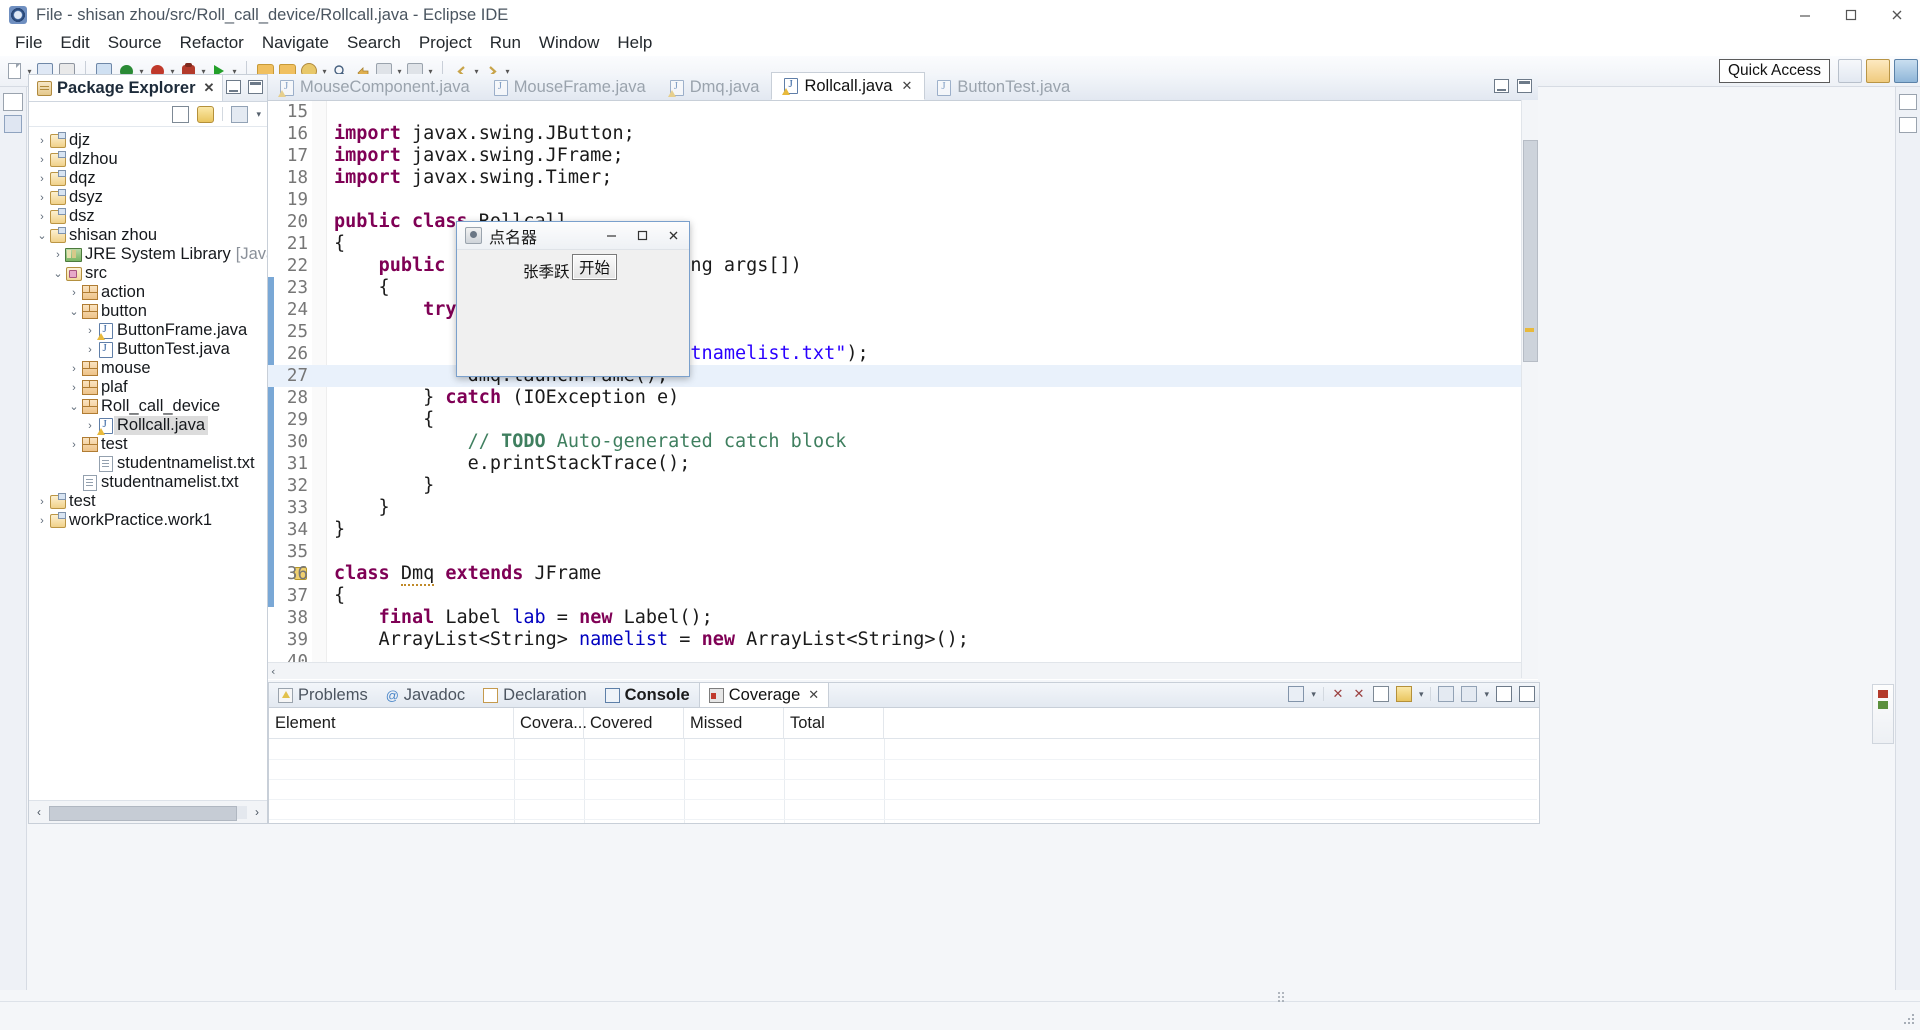 This screenshot has width=1920, height=1030. I want to click on tree-item: ⌄ button, so click(148, 311).